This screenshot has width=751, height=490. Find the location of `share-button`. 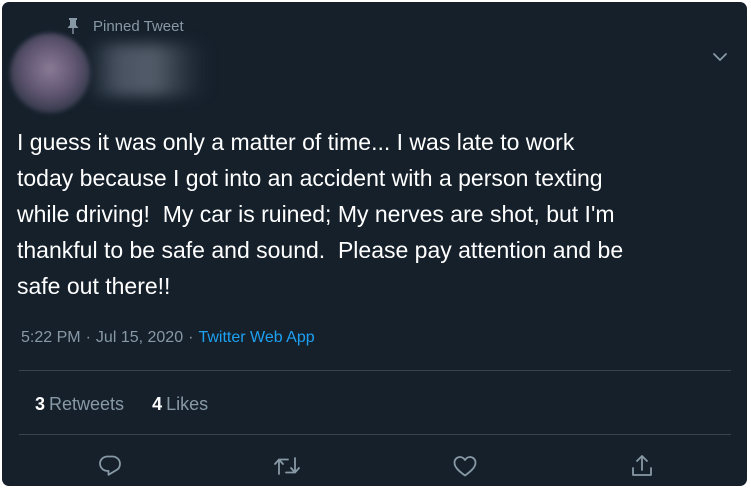

share-button is located at coordinates (642, 466).